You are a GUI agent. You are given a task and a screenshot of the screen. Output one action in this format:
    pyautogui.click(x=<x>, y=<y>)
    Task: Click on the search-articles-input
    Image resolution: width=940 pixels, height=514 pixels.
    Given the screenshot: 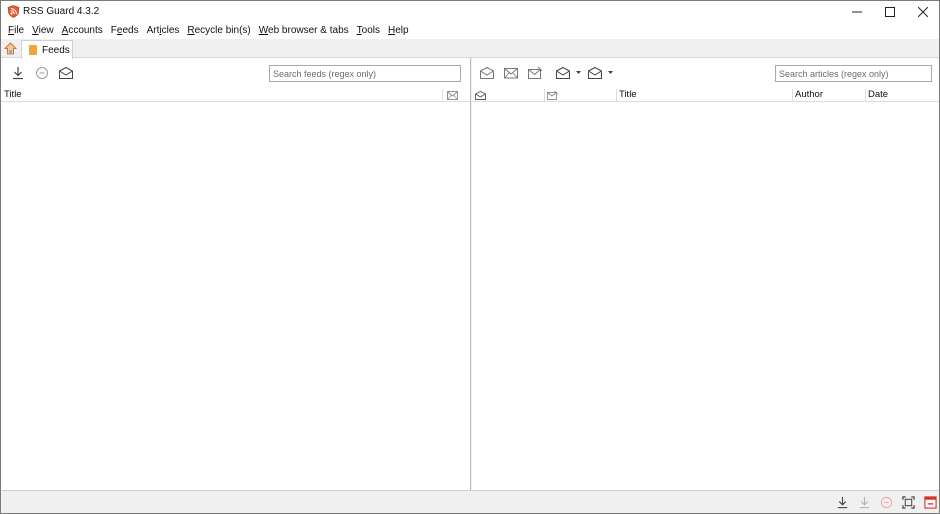 What is the action you would take?
    pyautogui.click(x=853, y=73)
    